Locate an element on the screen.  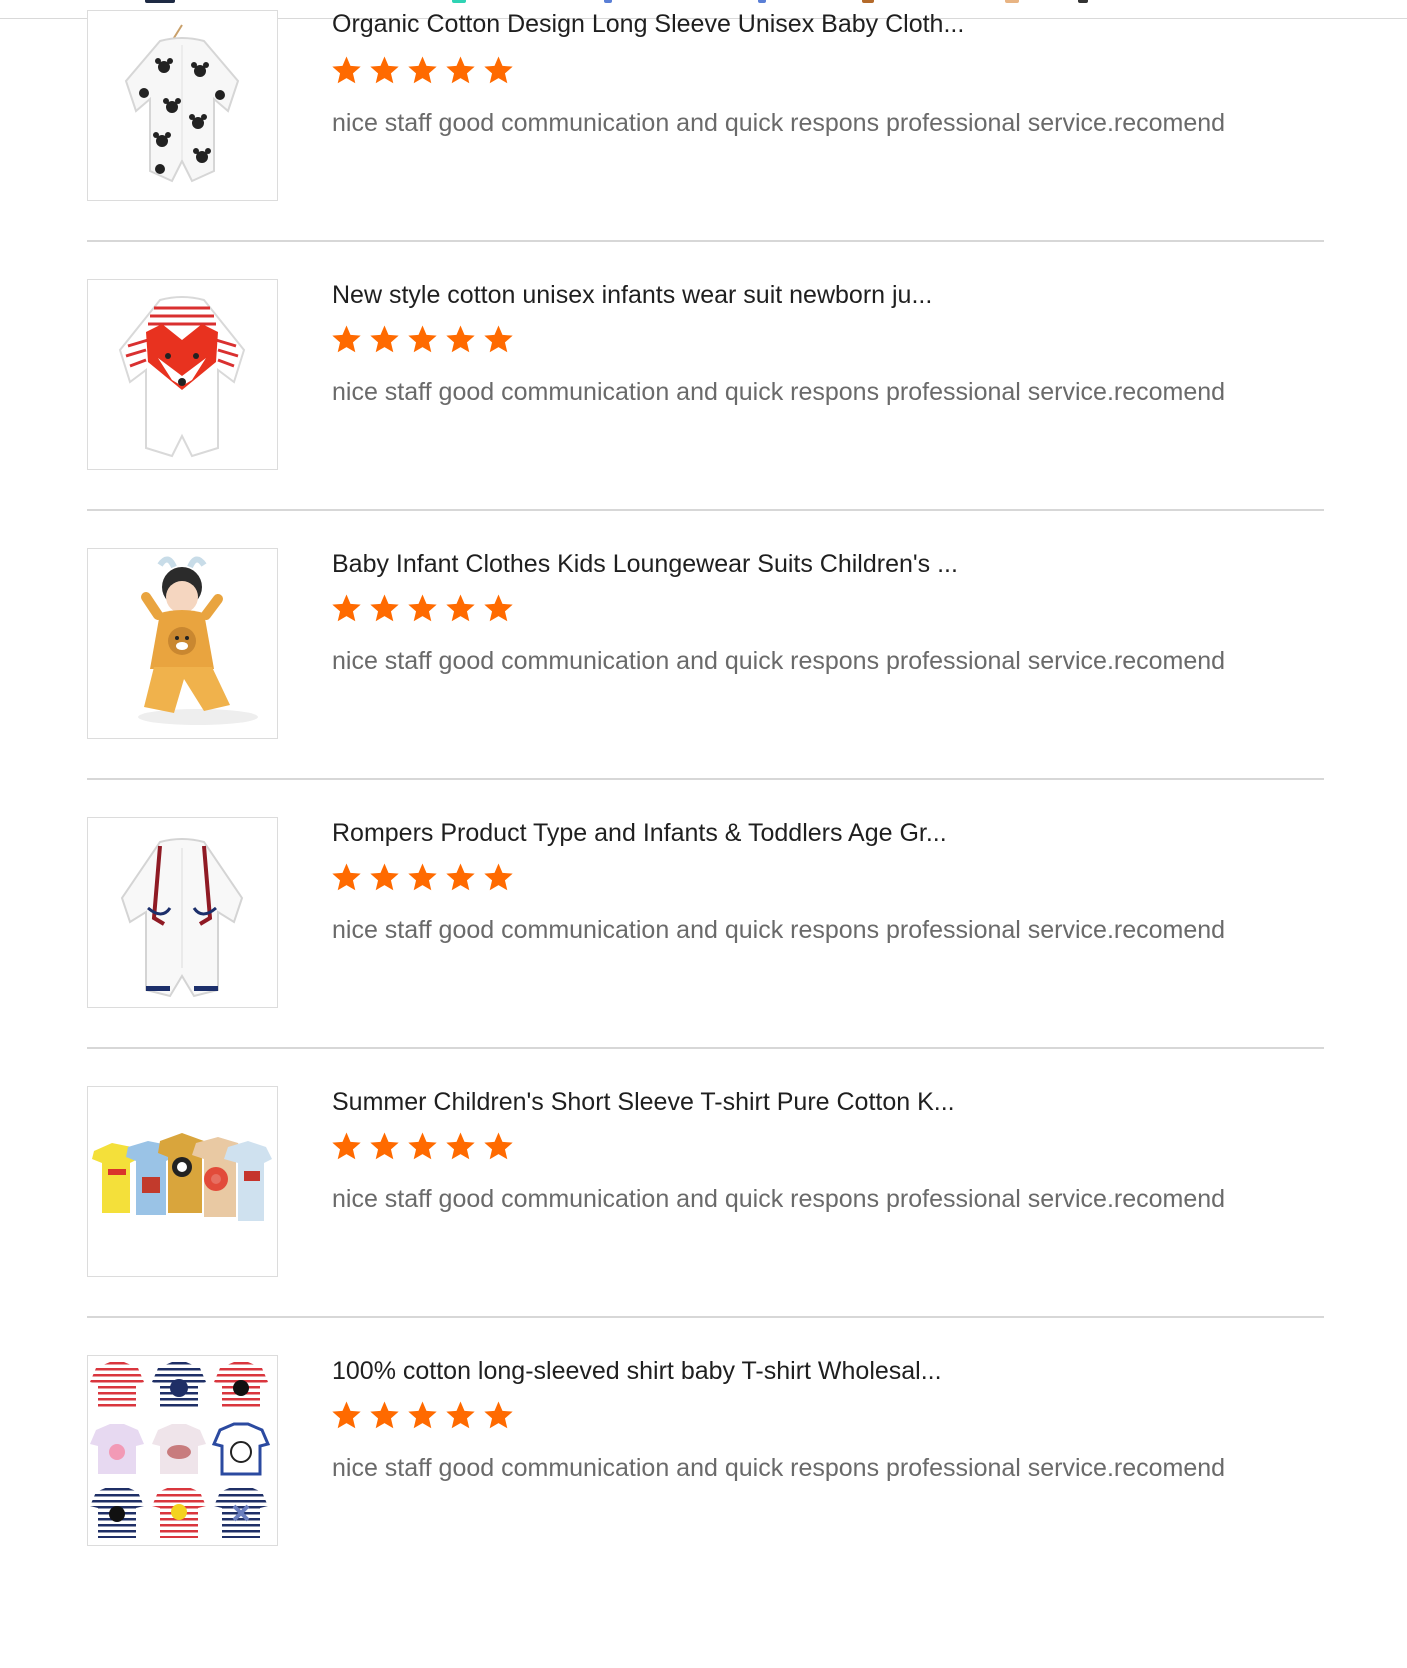
fox-romper-image is located at coordinates (182, 377).